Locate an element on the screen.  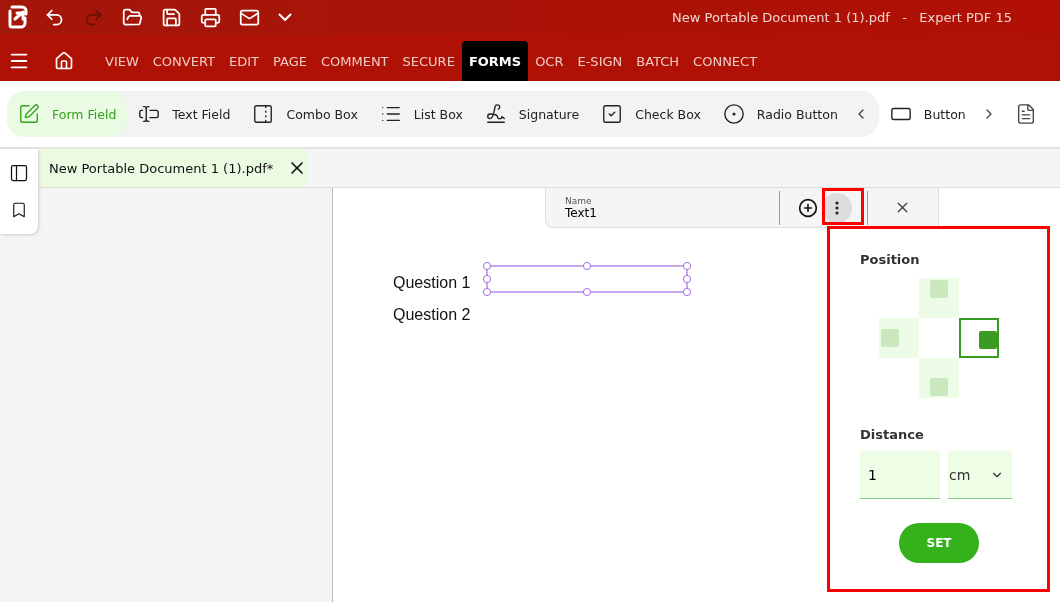
unit-dropdown: cm is located at coordinates (980, 475).